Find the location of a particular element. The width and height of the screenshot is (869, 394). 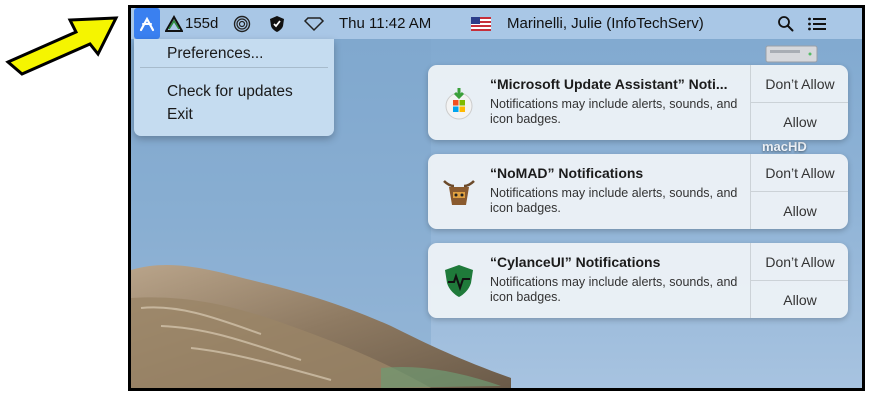

wifi-diamond-icon is located at coordinates (314, 23).